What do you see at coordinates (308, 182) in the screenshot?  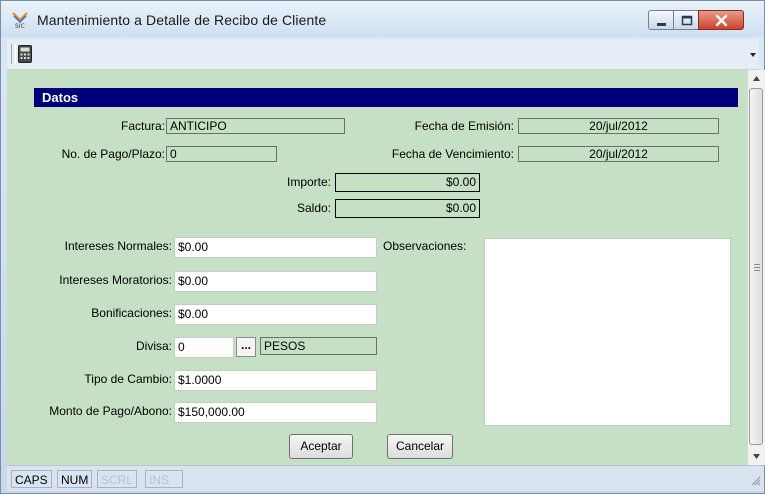 I see `importe-label: Importe:` at bounding box center [308, 182].